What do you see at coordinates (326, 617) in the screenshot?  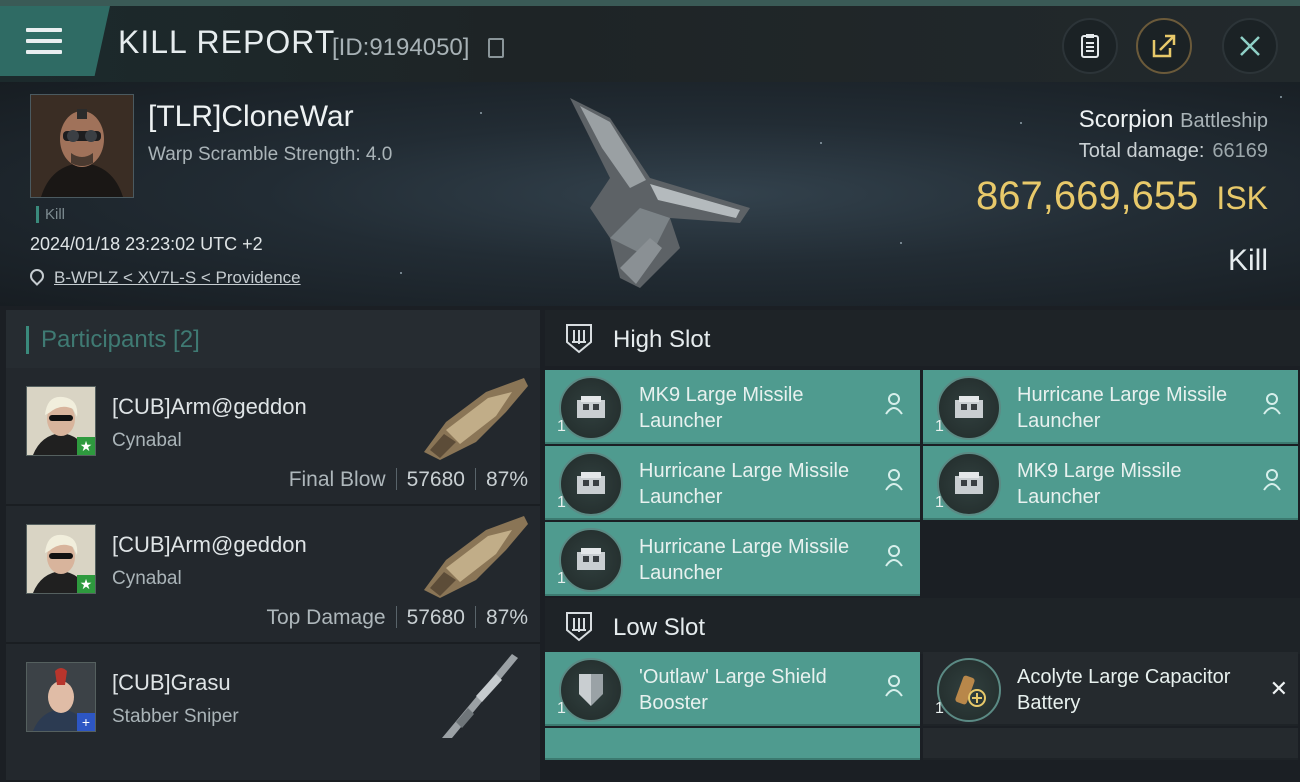 I see `participant-role: Top Damage` at bounding box center [326, 617].